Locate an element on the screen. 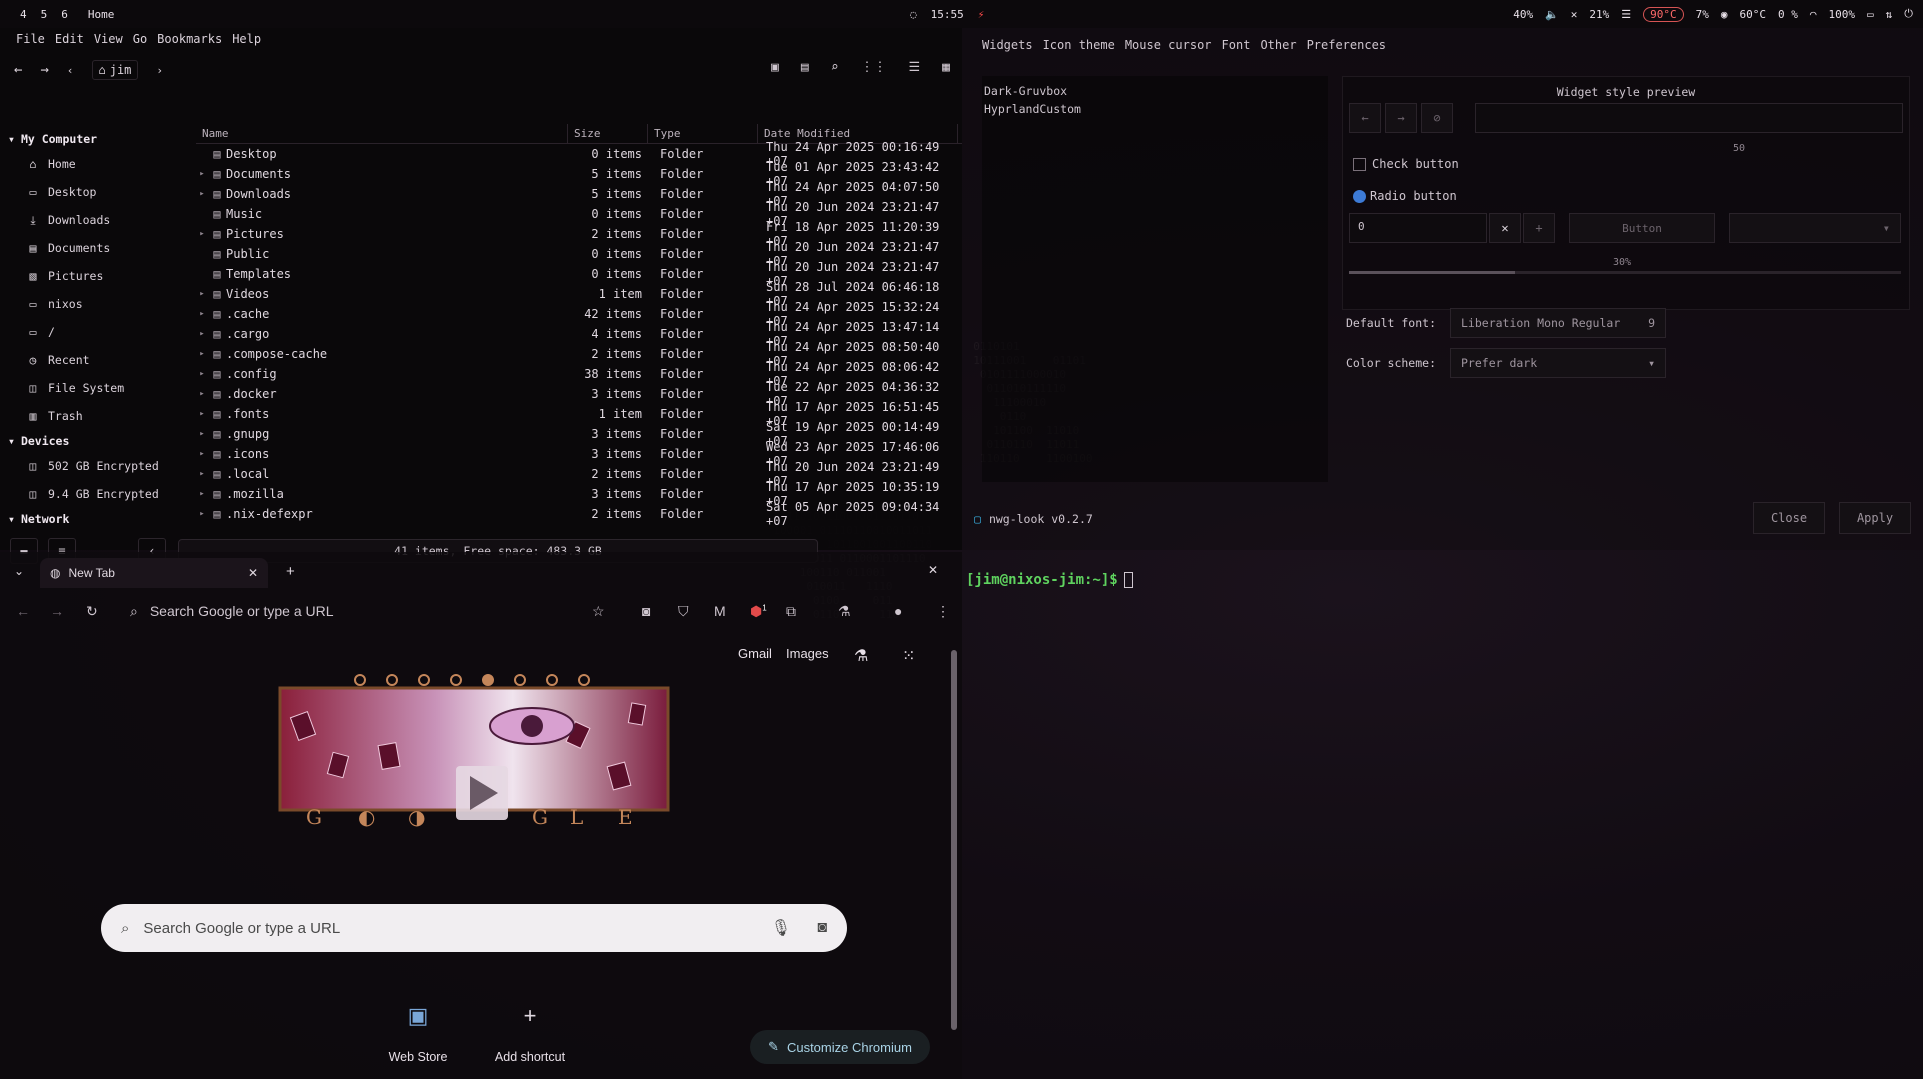 This screenshot has width=1923, height=1079. power-menu-icon: ⏻ is located at coordinates (1908, 14).